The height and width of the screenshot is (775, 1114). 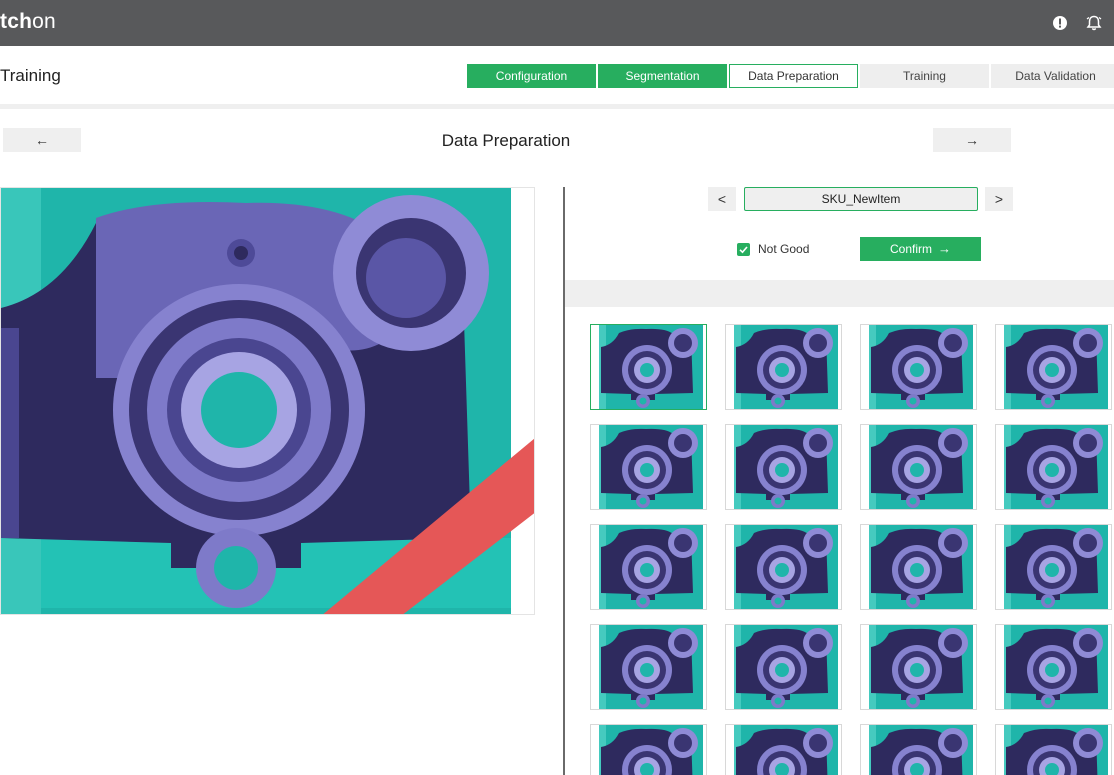 What do you see at coordinates (793, 76) in the screenshot?
I see `step-data-preparation: Data Preparation` at bounding box center [793, 76].